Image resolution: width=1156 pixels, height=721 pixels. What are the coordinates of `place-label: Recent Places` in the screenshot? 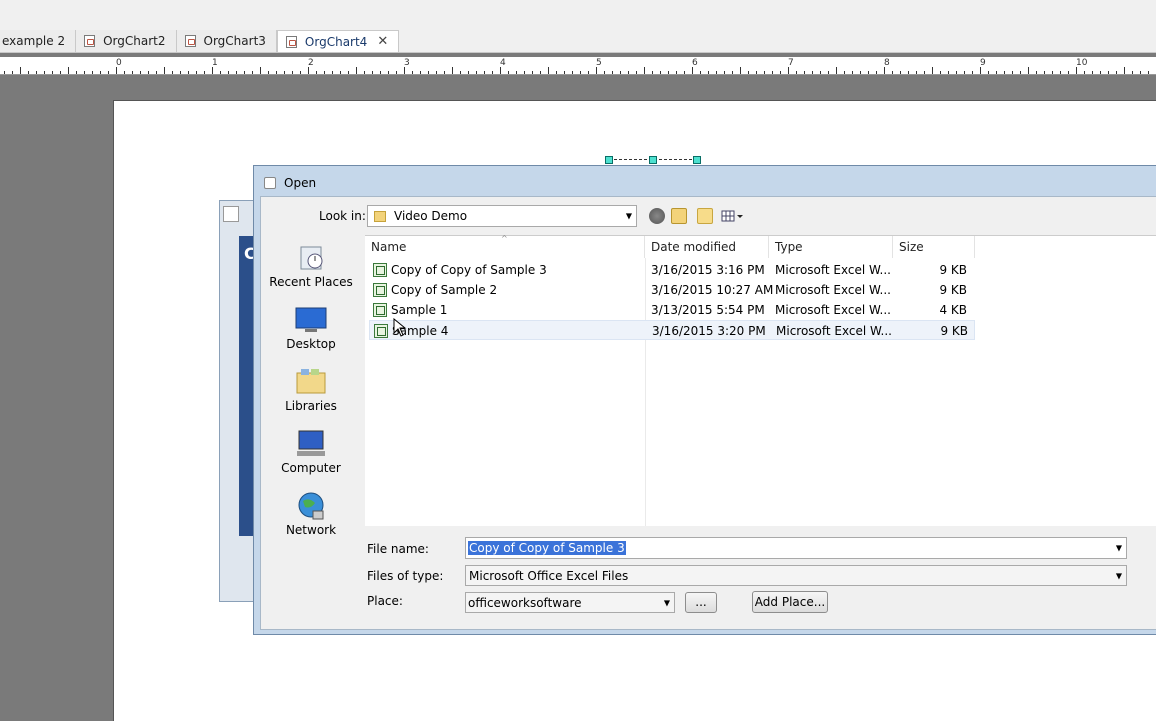 It's located at (311, 282).